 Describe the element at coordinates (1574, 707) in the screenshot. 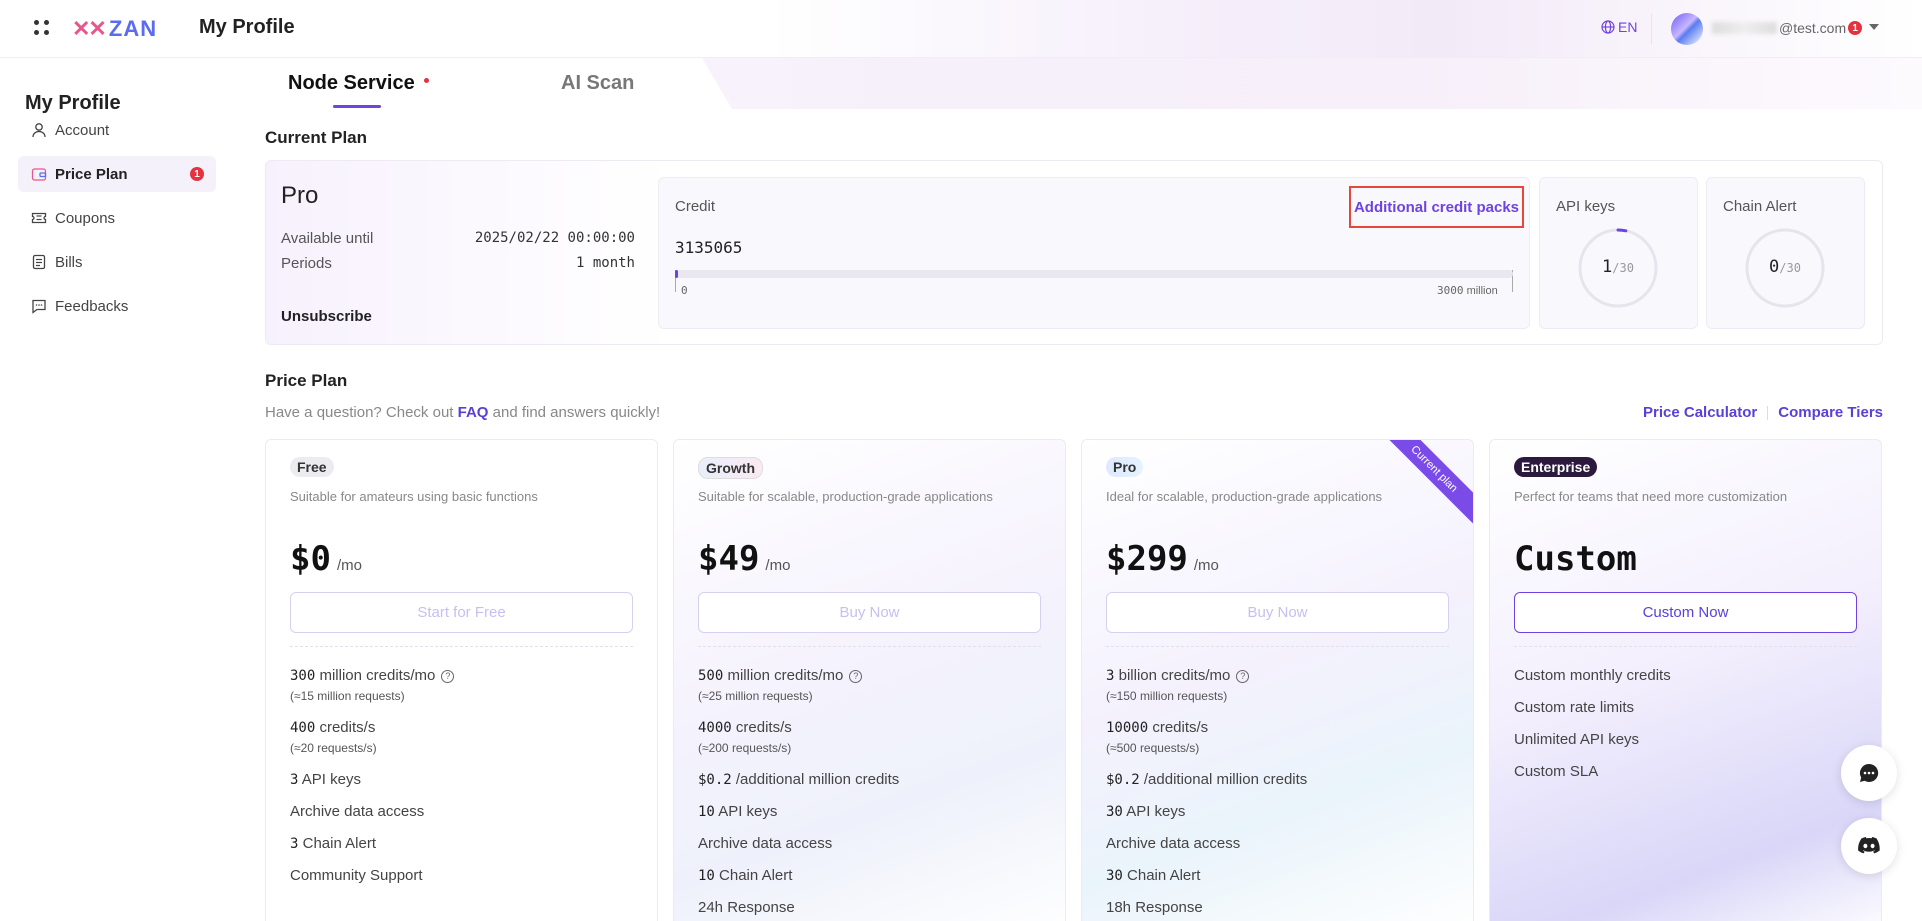

I see `feature-rate: Custom rate limits` at that location.